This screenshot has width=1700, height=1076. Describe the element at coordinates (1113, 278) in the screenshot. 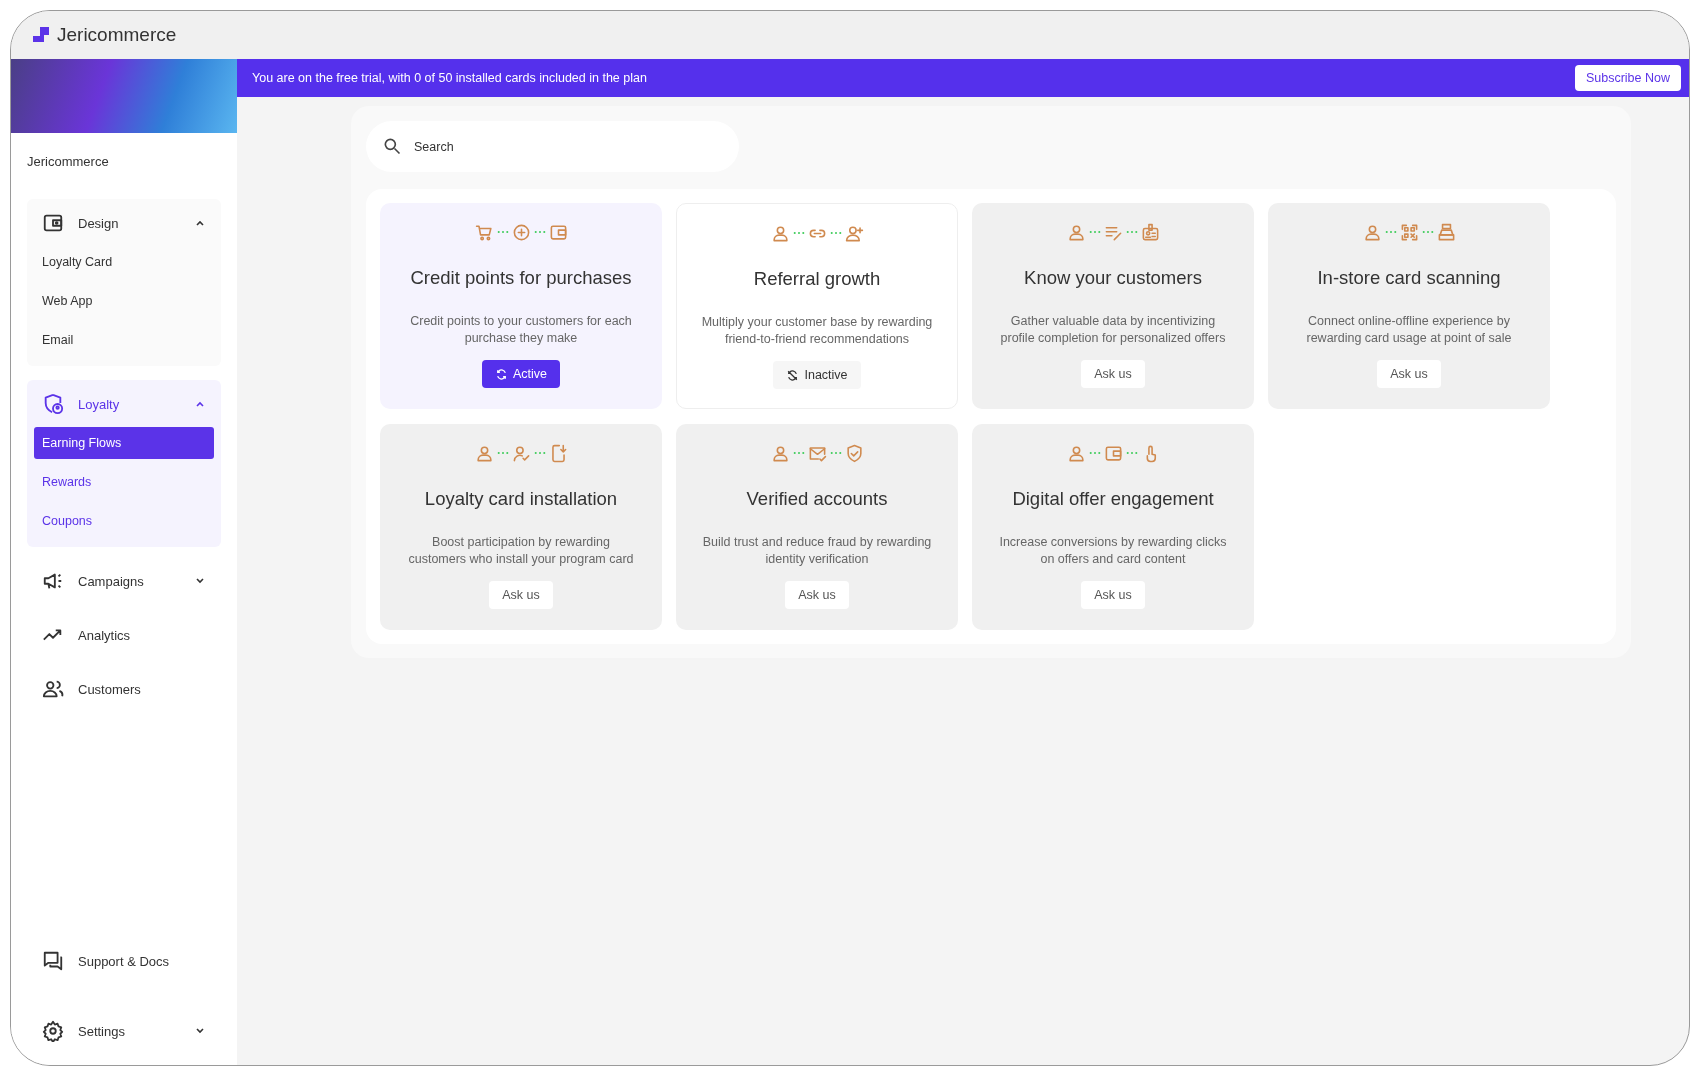

I see `card-title: Know your customers` at that location.